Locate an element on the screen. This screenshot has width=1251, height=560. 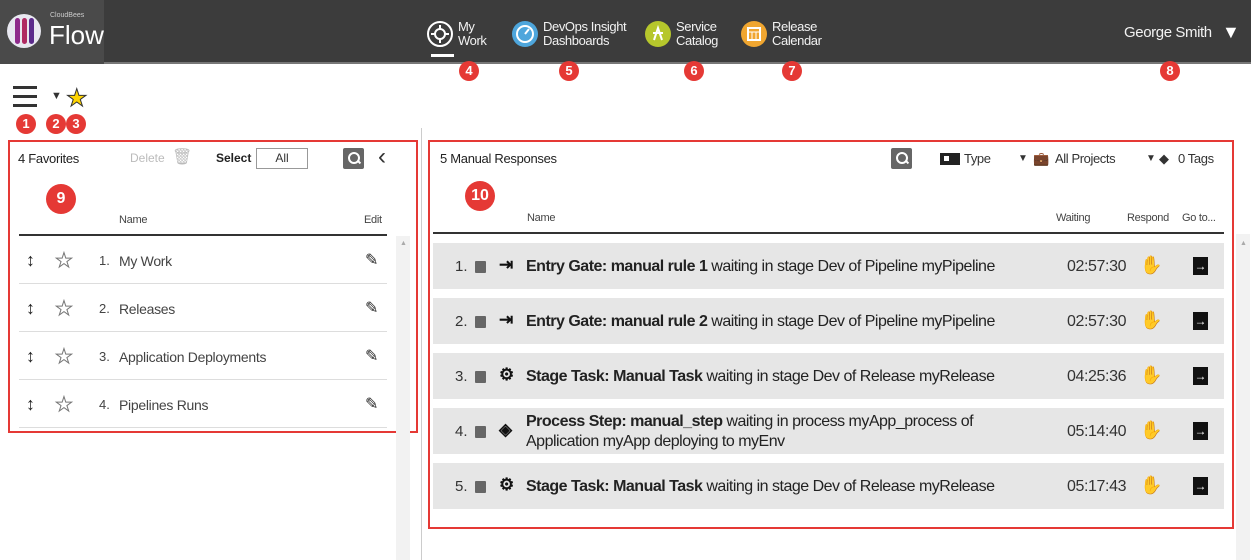
col-header-edit: Edit is located at coordinates (373, 220).